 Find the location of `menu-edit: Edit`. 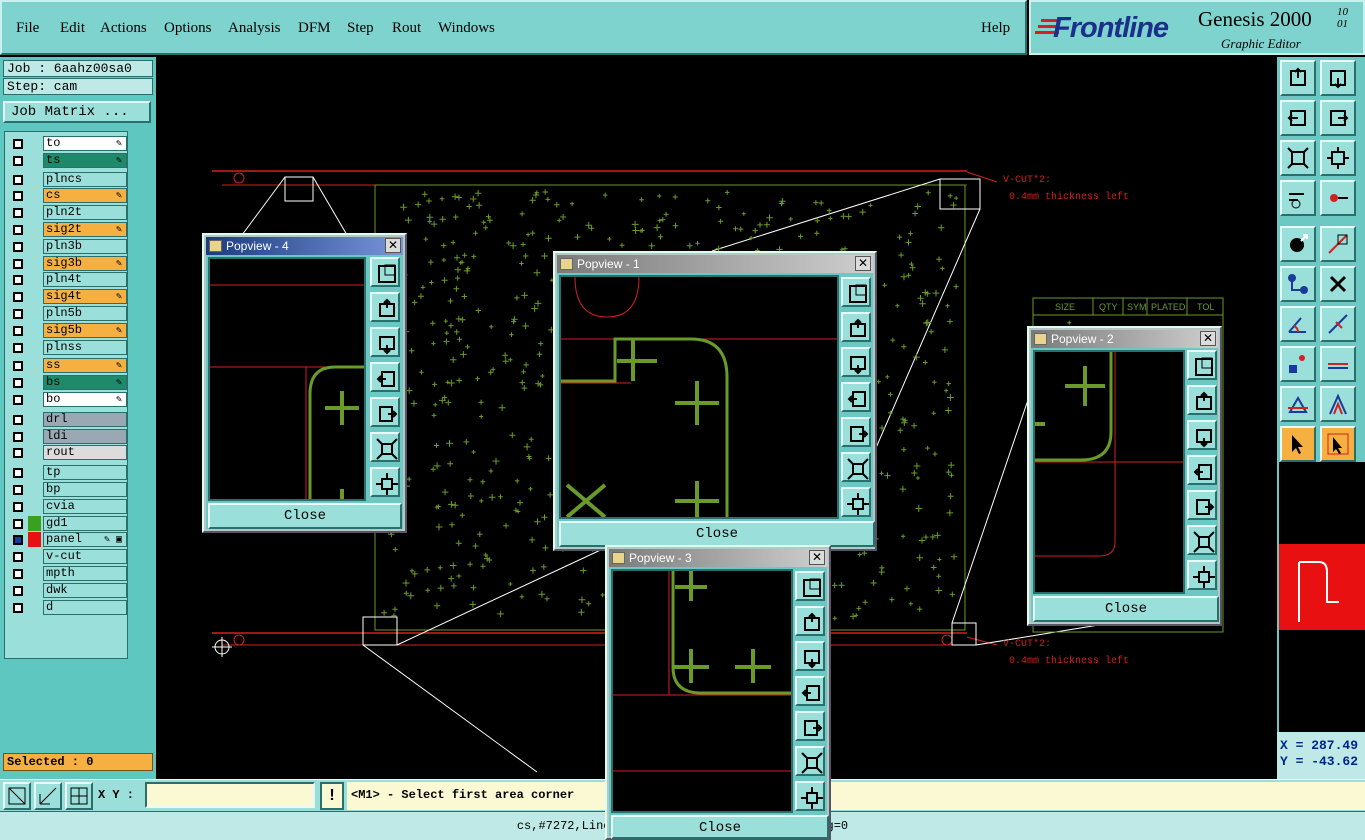

menu-edit: Edit is located at coordinates (72, 28).